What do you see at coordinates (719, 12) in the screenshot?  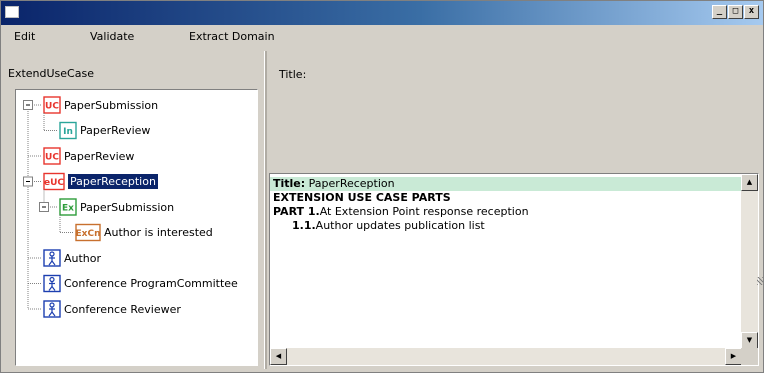 I see `minimize-button: _` at bounding box center [719, 12].